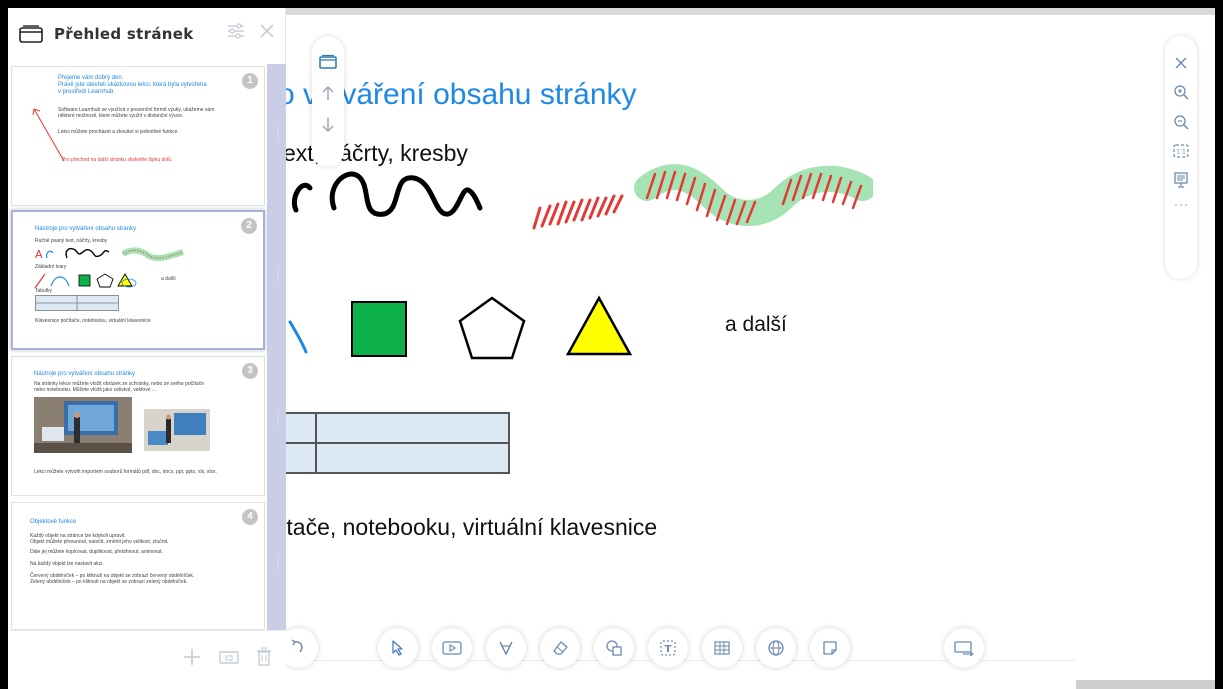 This screenshot has width=1223, height=689. I want to click on sticky-note-icon, so click(830, 648).